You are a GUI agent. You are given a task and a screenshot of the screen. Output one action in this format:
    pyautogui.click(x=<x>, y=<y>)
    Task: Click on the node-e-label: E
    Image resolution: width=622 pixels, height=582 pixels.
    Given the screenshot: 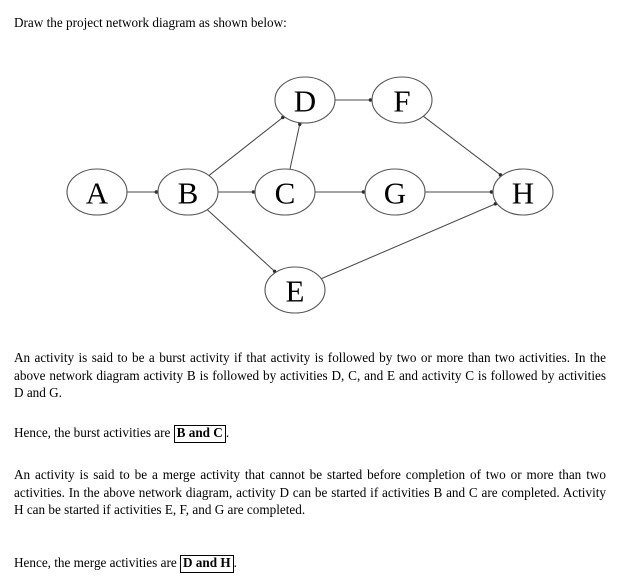 What is the action you would take?
    pyautogui.click(x=295, y=291)
    